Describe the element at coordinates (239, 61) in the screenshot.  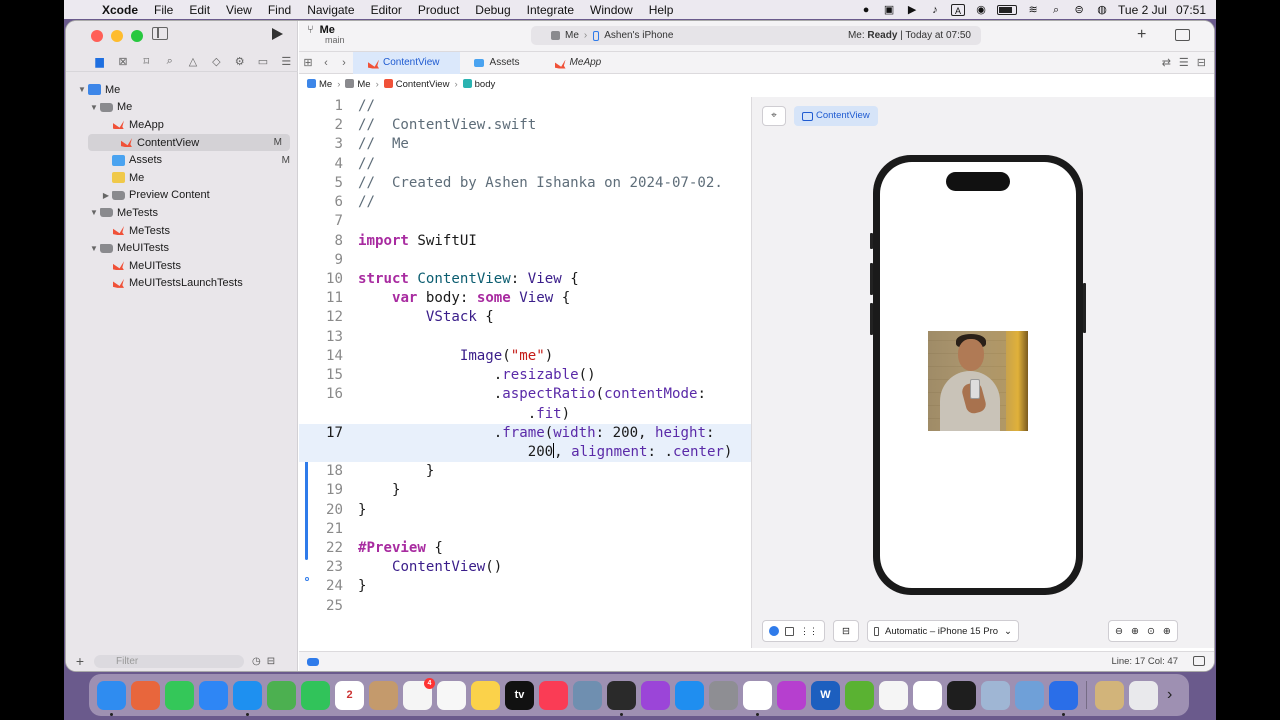
I see `debug-navigator-tab: ⚙` at that location.